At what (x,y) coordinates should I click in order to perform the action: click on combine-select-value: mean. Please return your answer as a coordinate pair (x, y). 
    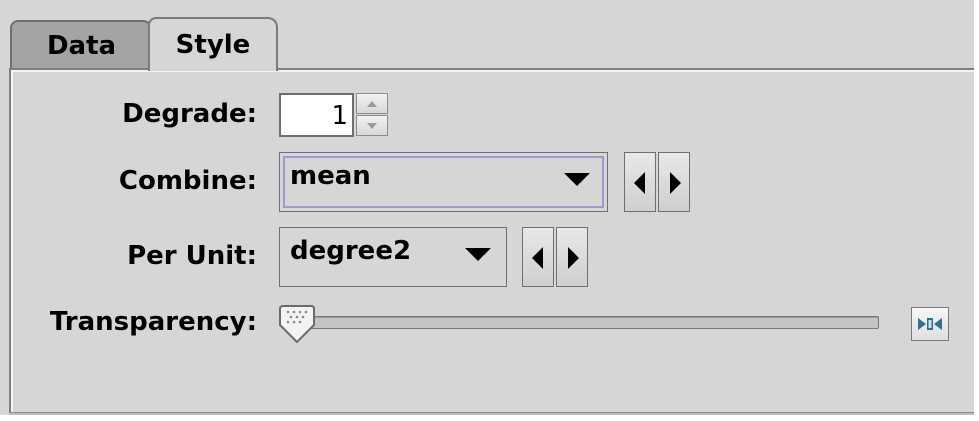
    Looking at the image, I should click on (330, 176).